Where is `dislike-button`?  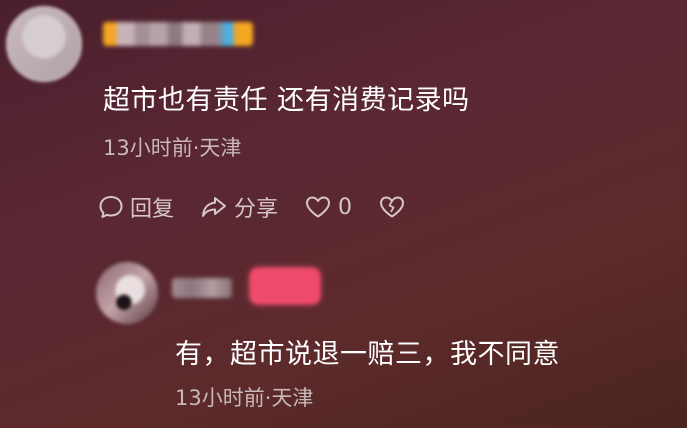
dislike-button is located at coordinates (395, 207).